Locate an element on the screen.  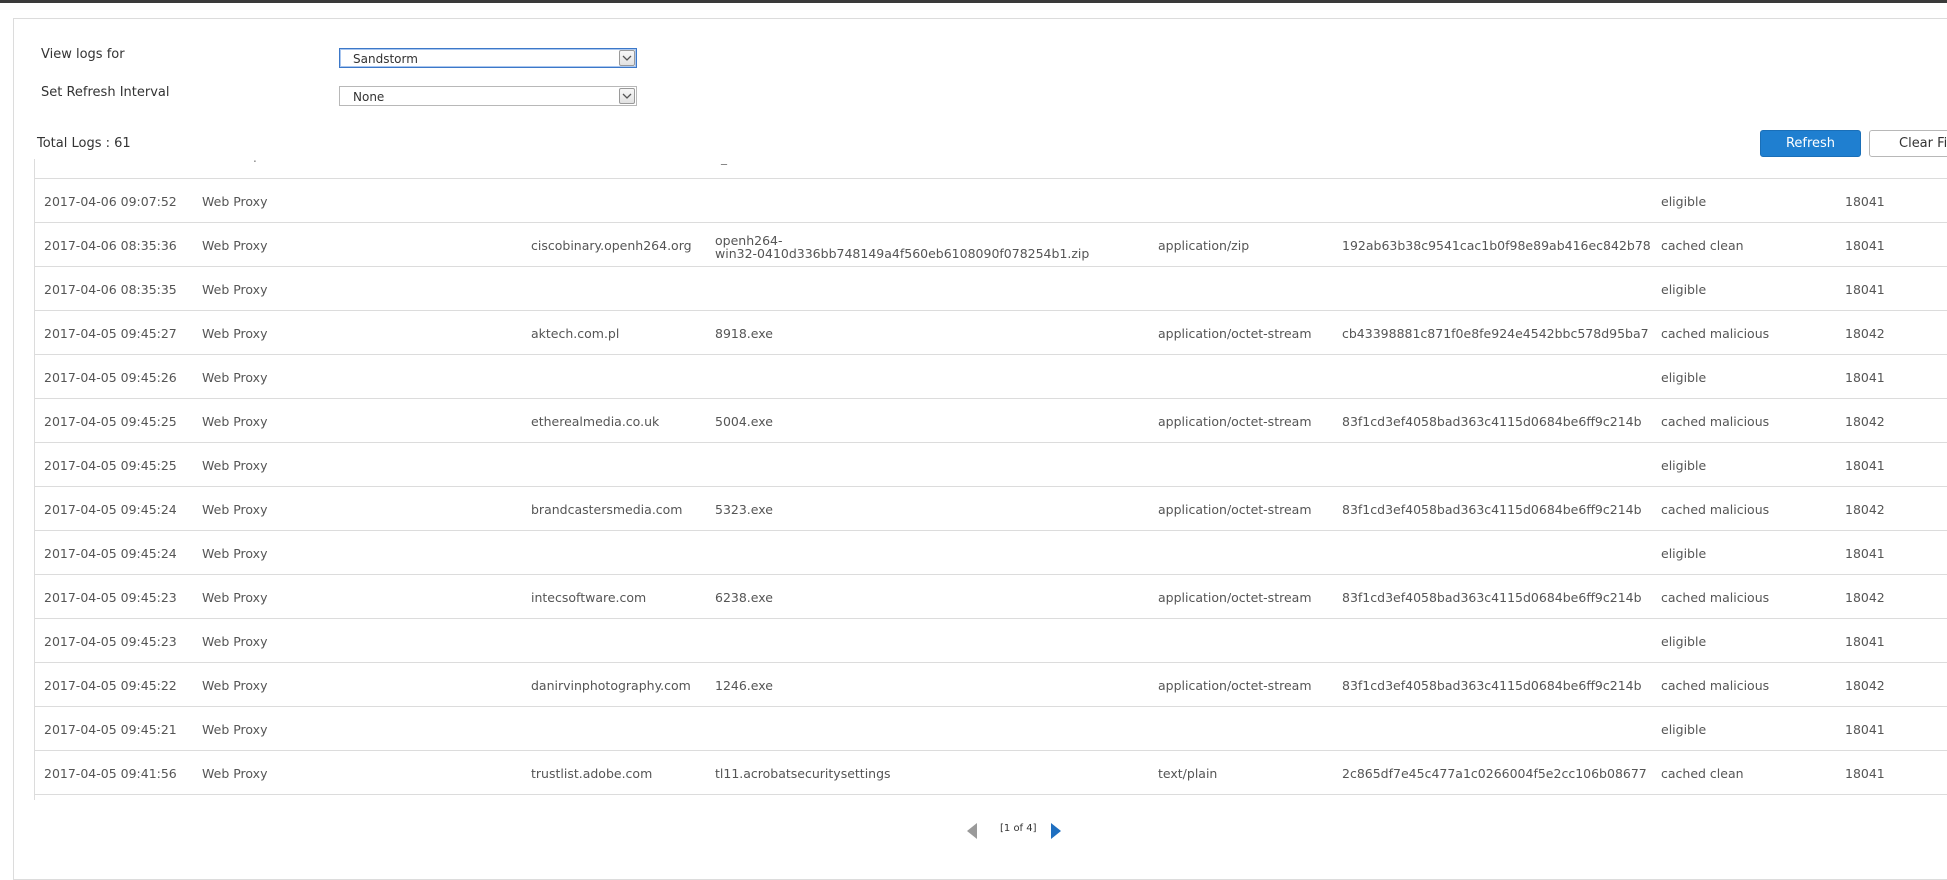
cell-time: 2017-04-05 09:45:27 is located at coordinates (110, 333).